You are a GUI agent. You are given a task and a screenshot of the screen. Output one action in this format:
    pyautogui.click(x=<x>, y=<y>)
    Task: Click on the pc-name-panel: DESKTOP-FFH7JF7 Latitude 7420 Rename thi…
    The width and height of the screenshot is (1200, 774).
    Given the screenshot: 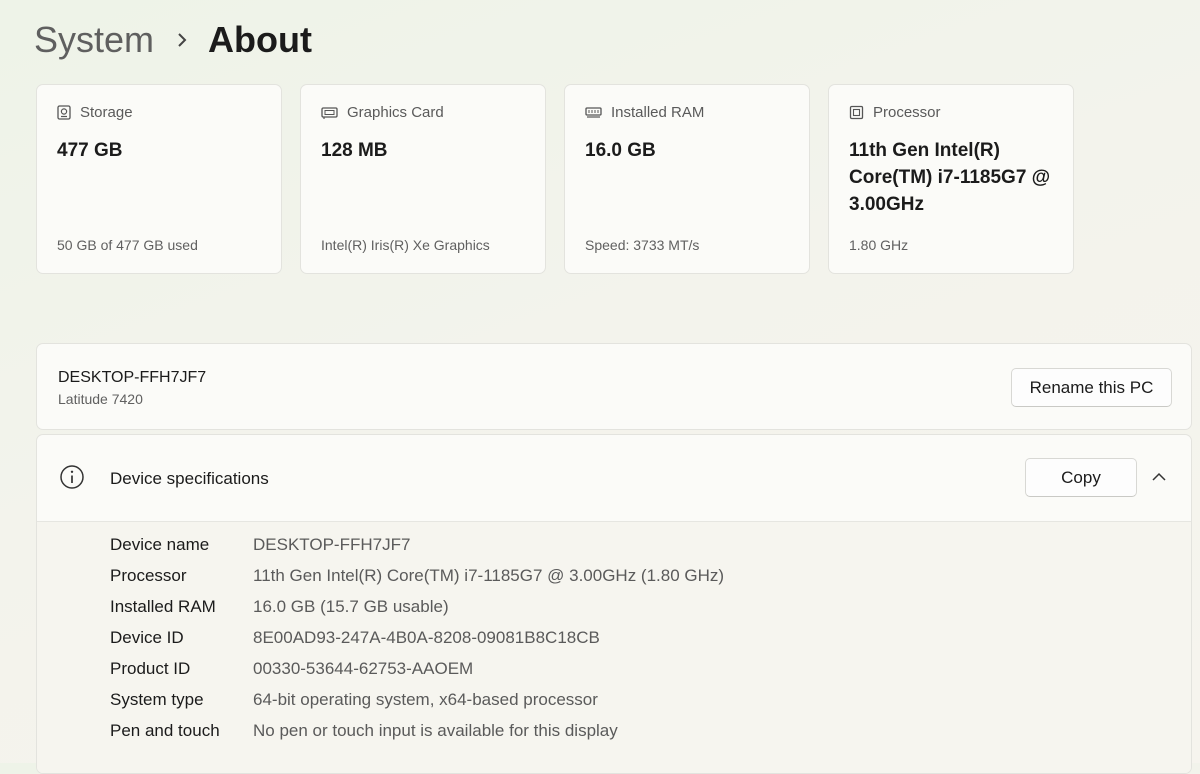 What is the action you would take?
    pyautogui.click(x=614, y=386)
    